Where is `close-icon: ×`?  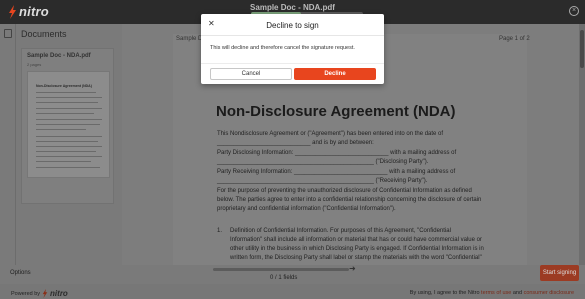 close-icon: × is located at coordinates (574, 11).